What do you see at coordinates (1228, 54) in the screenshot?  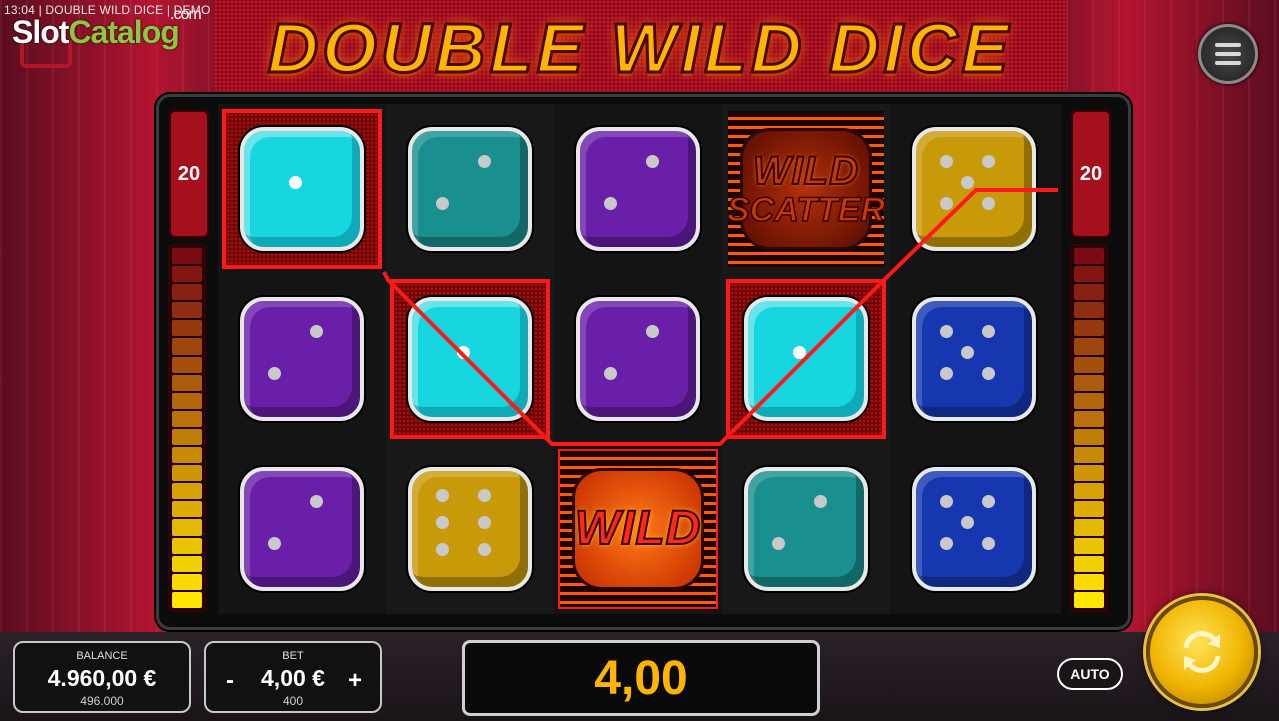 I see `menu-button` at bounding box center [1228, 54].